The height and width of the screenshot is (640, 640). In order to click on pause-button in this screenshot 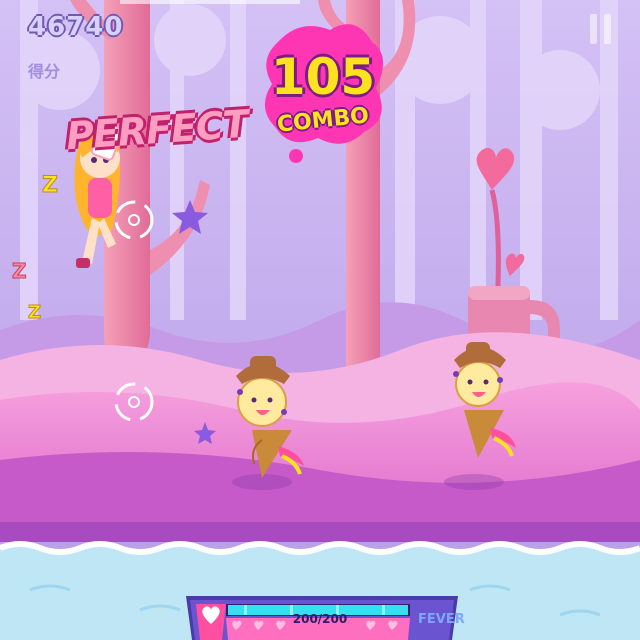, I will do `click(601, 29)`.